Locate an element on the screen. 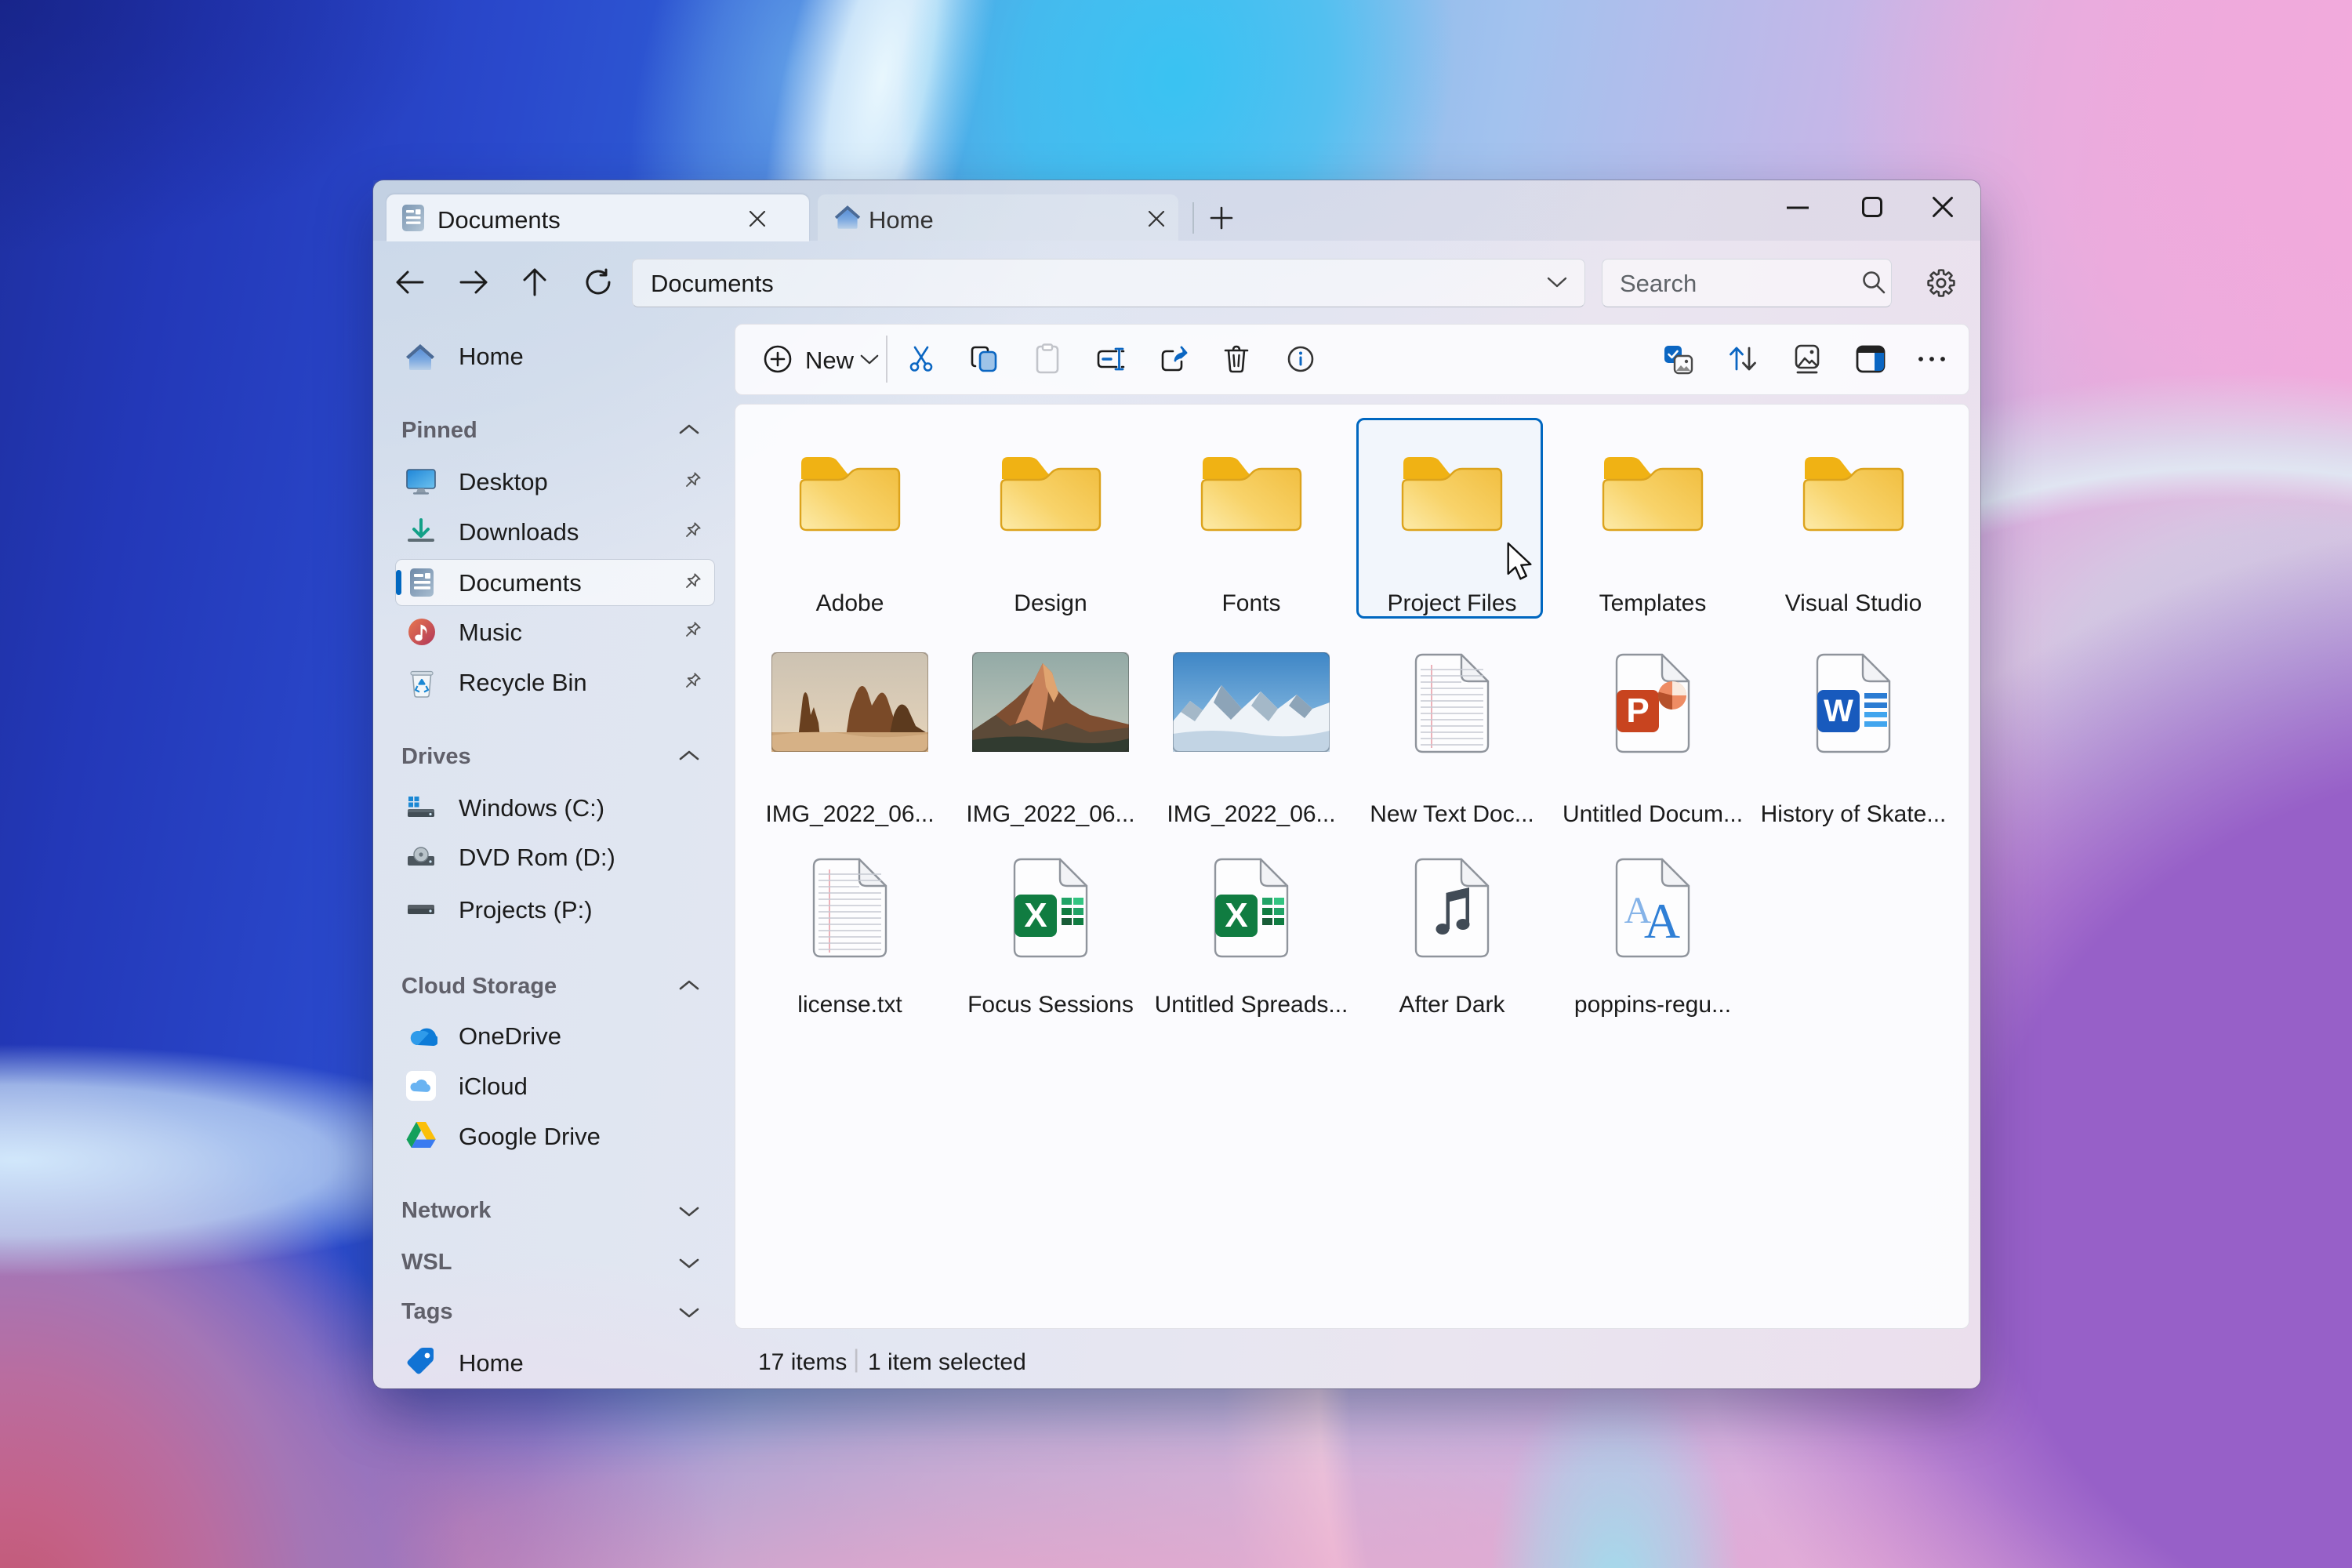 This screenshot has height=1568, width=2352. svg-text: W is located at coordinates (1838, 711).